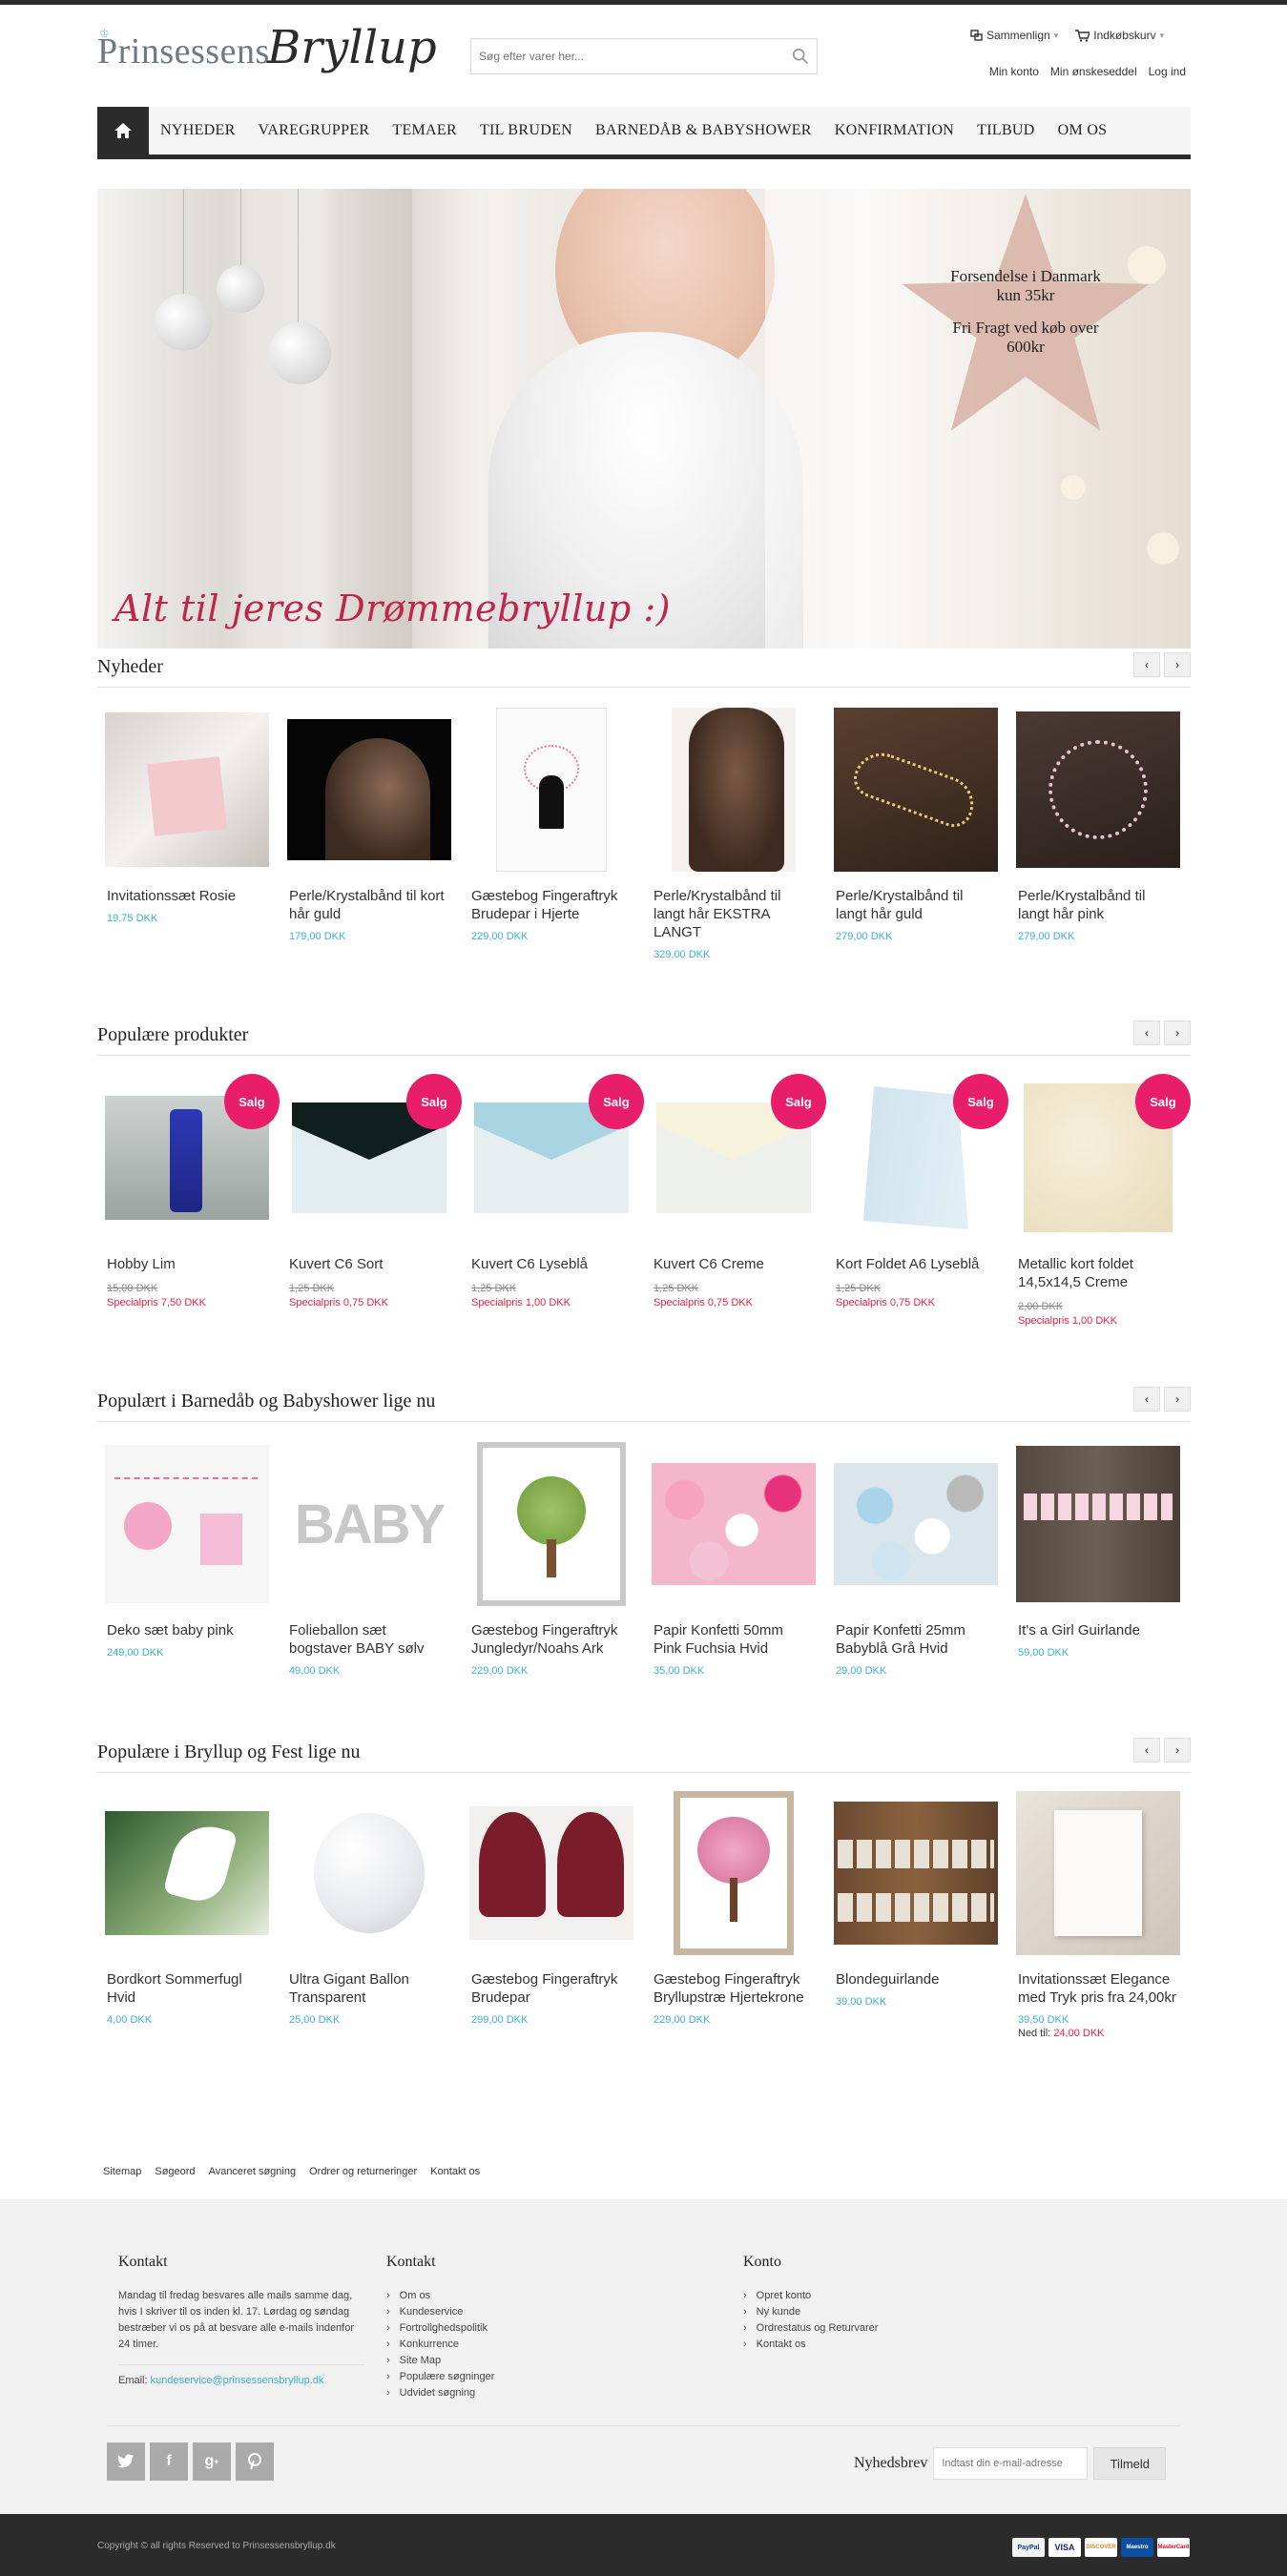 The image size is (1287, 2576). What do you see at coordinates (916, 905) in the screenshot?
I see `product-name: Perle/Krystalbånd til langt hår guld` at bounding box center [916, 905].